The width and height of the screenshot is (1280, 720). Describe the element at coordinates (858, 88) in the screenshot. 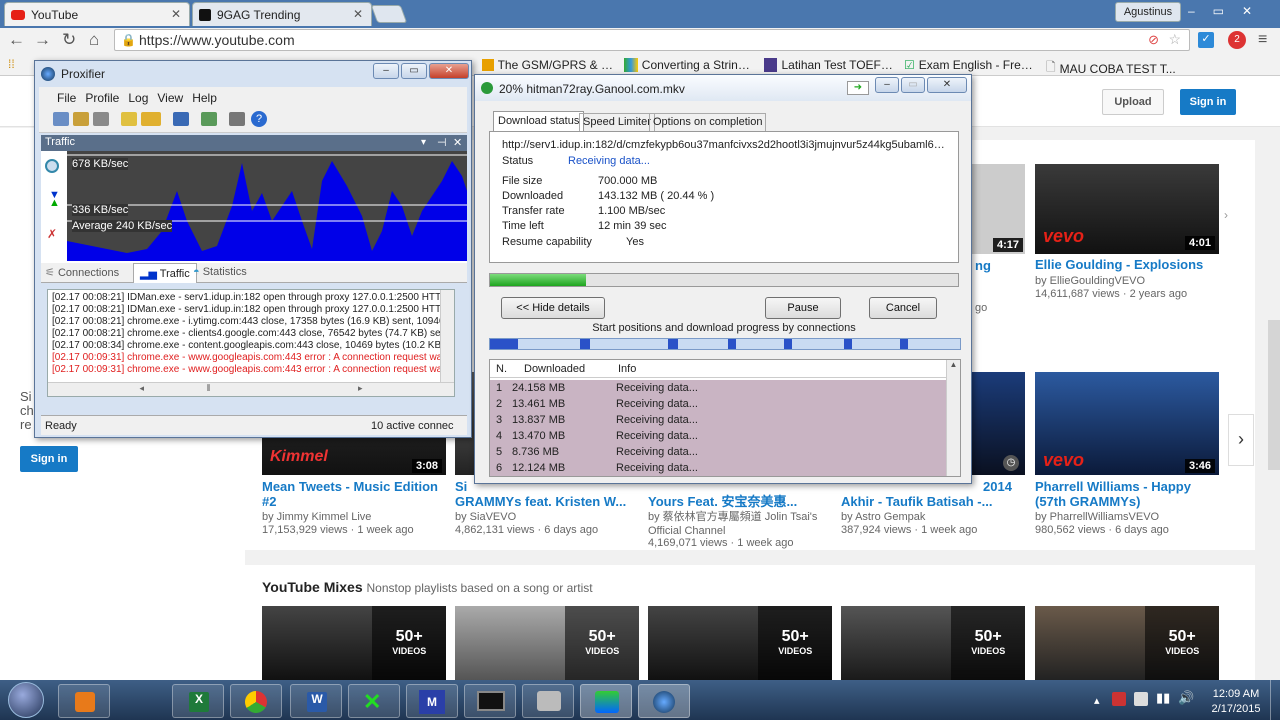

I see `open-folder-icon: ➜` at that location.